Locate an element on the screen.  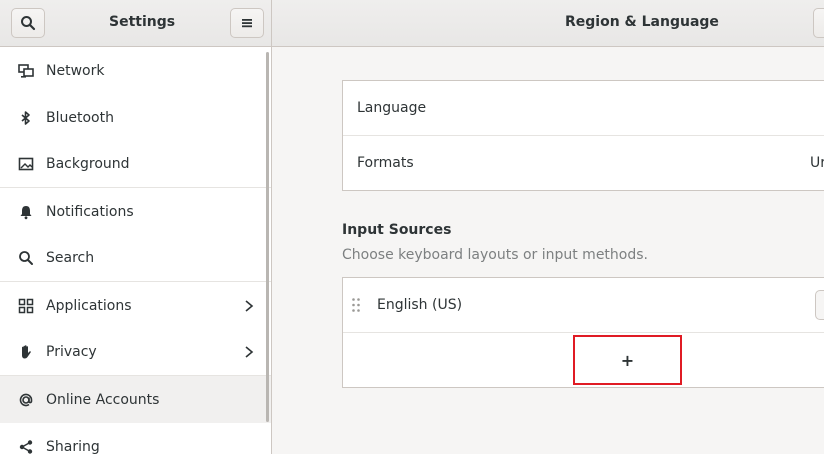
language-row: Language is located at coordinates (583, 108).